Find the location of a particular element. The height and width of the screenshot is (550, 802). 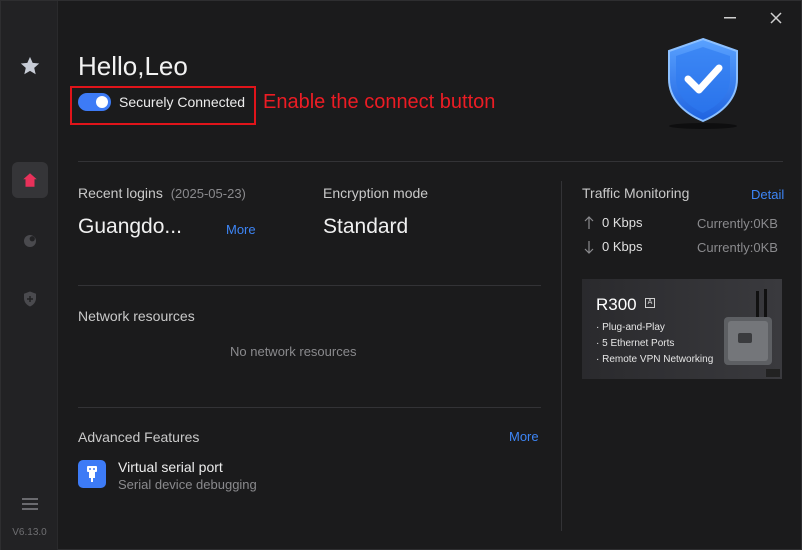

recent-logins-more-link: More is located at coordinates (241, 229).